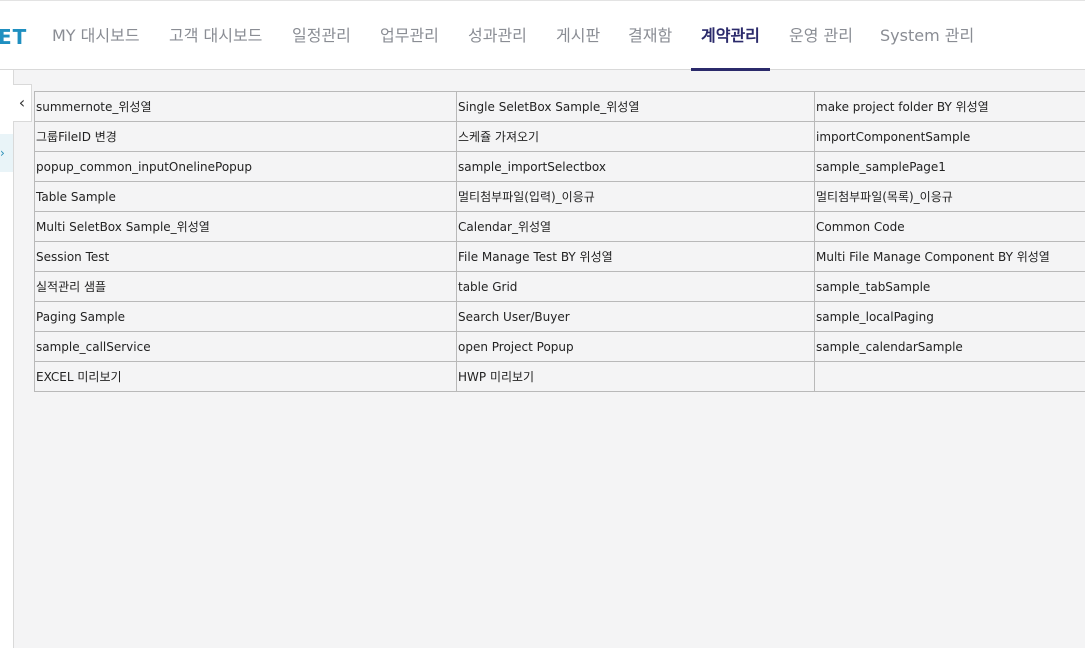  I want to click on table-row: Table Sample 멀티첨부파일(입력)_이응규 멀티첨부파일(목록)_이응규, so click(559, 196).